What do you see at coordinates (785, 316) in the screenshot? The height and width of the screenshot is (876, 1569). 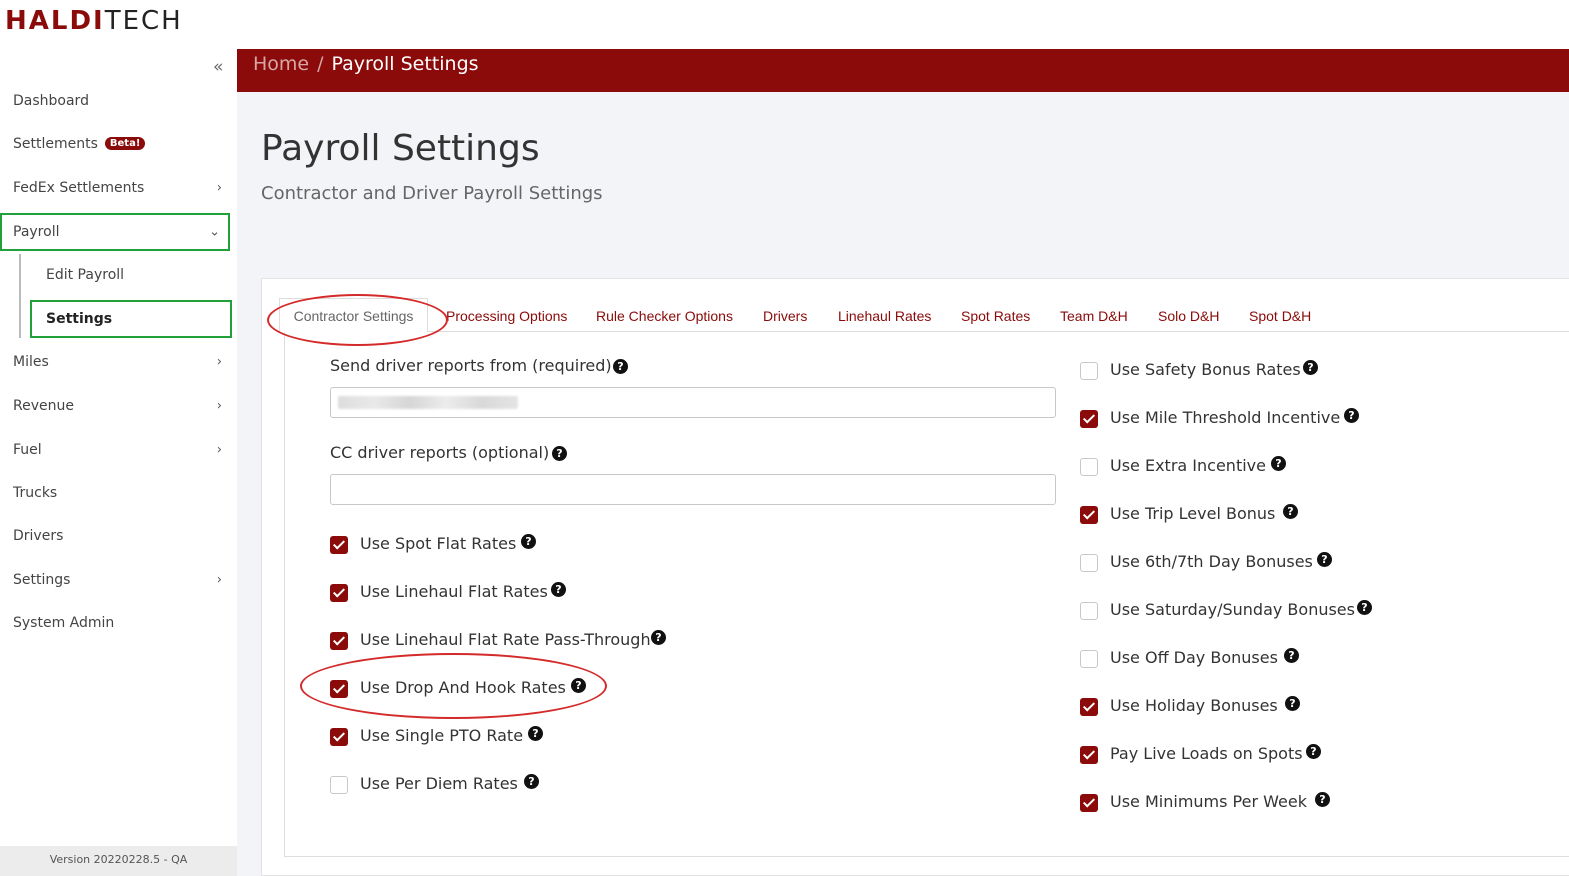 I see `tab-drivers: Drivers` at bounding box center [785, 316].